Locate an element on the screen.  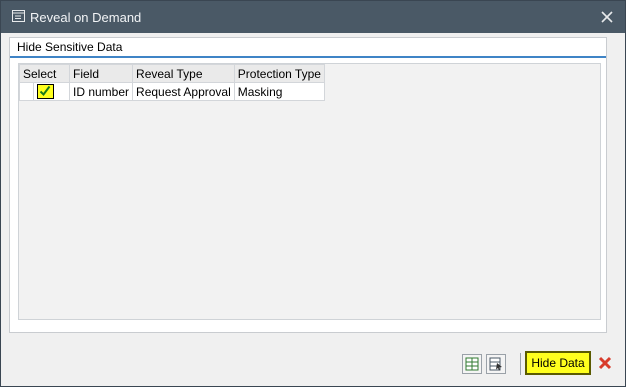
footer-toolbar: Hide Data is located at coordinates (313, 363).